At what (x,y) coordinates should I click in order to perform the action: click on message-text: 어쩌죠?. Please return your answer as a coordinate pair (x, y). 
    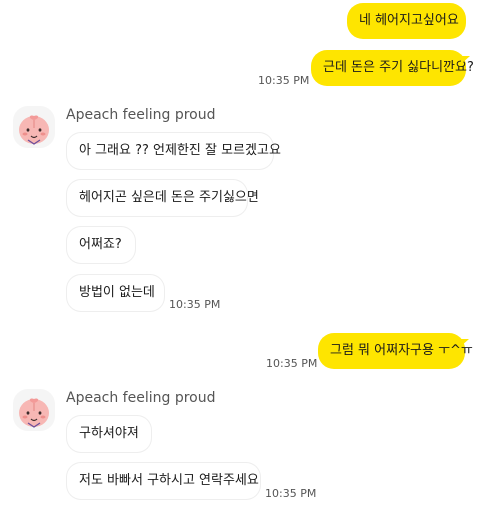
    Looking at the image, I should click on (100, 244).